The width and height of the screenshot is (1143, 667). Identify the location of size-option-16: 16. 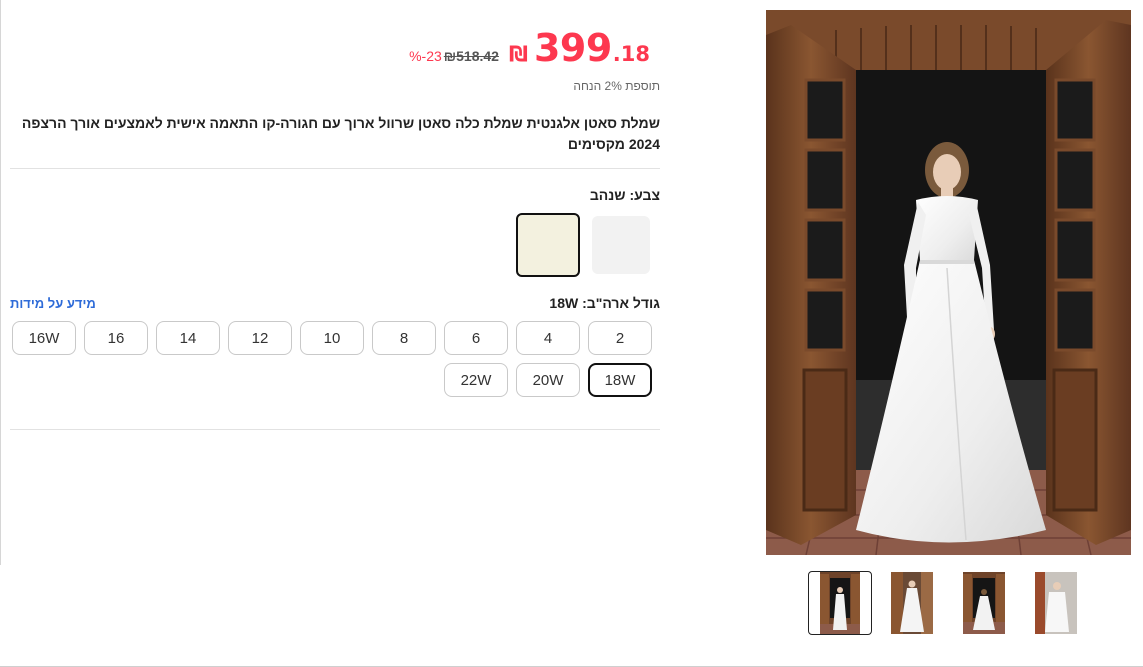
(116, 338).